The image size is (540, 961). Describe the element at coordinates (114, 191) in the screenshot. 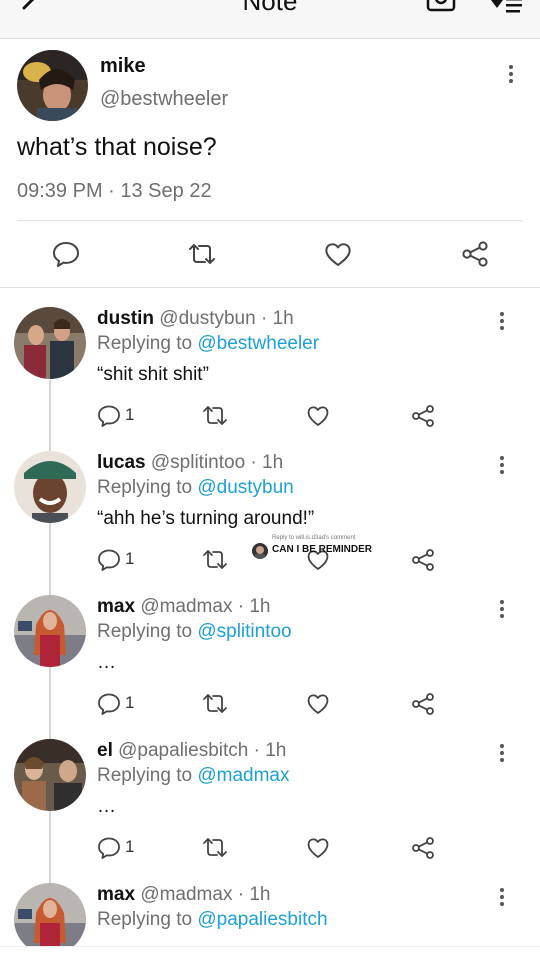

I see `post-timestamp: 09:39 PM · 13 Sep 22` at that location.